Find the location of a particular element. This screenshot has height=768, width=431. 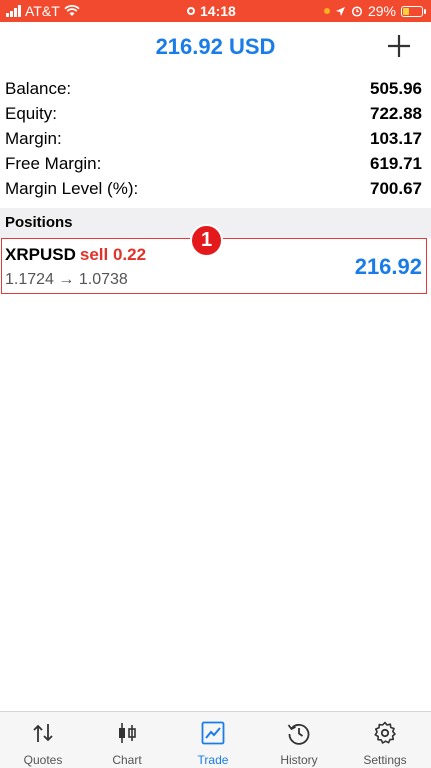

recording-icon is located at coordinates (191, 11).